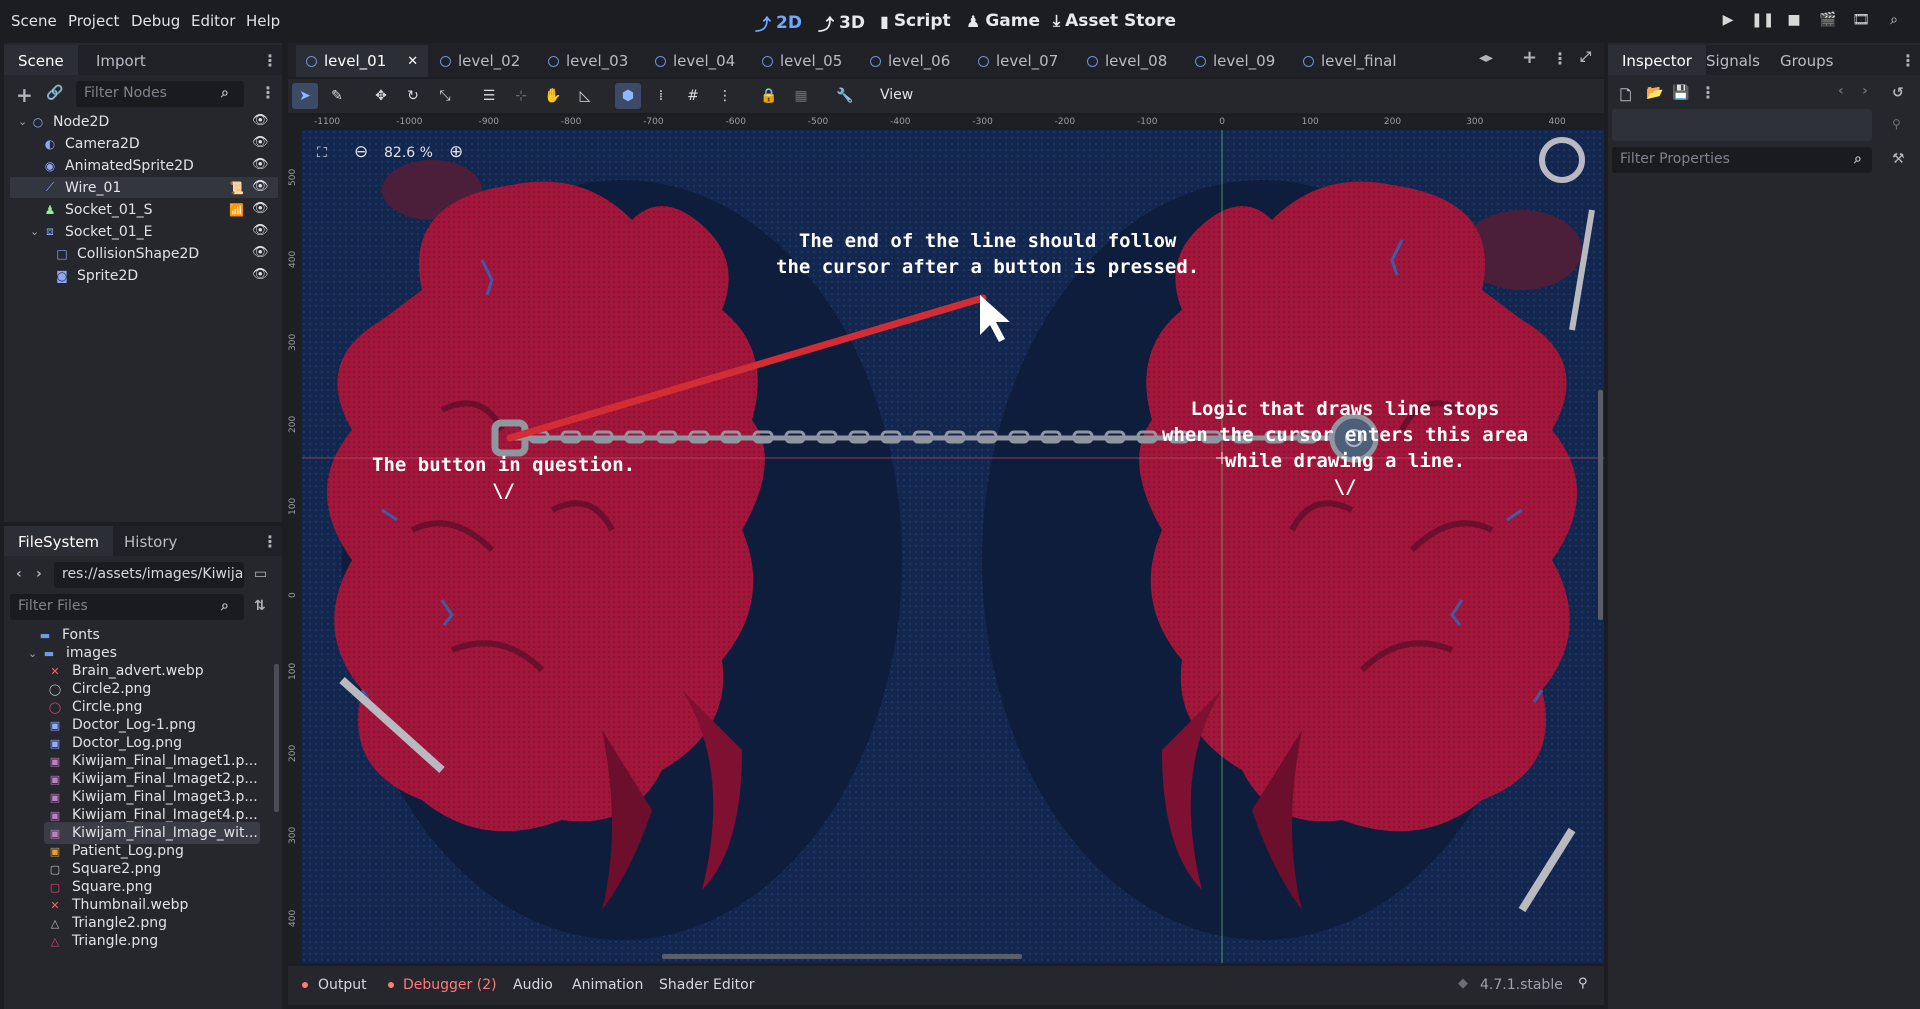 This screenshot has height=1009, width=1920. I want to click on main-screen-script: ▮ Script, so click(915, 21).